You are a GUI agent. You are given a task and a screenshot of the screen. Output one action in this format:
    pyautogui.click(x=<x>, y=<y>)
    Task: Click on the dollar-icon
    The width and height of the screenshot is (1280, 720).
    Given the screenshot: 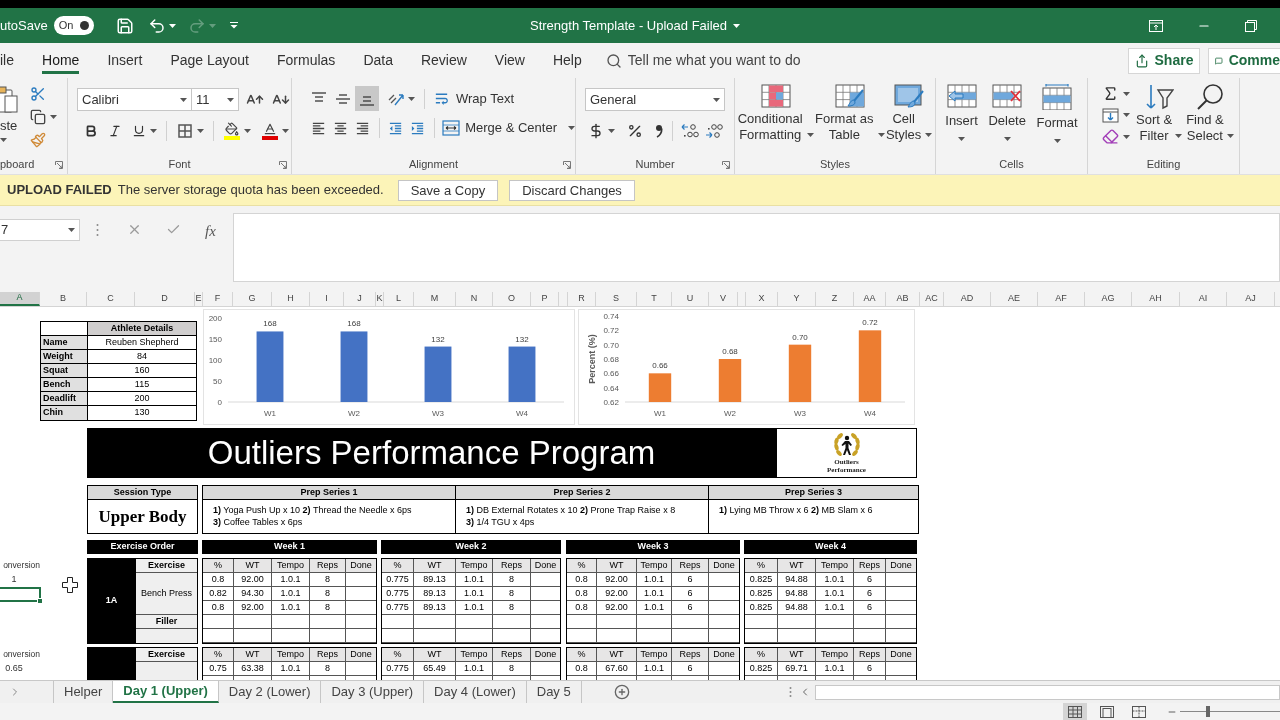 What is the action you would take?
    pyautogui.click(x=596, y=131)
    